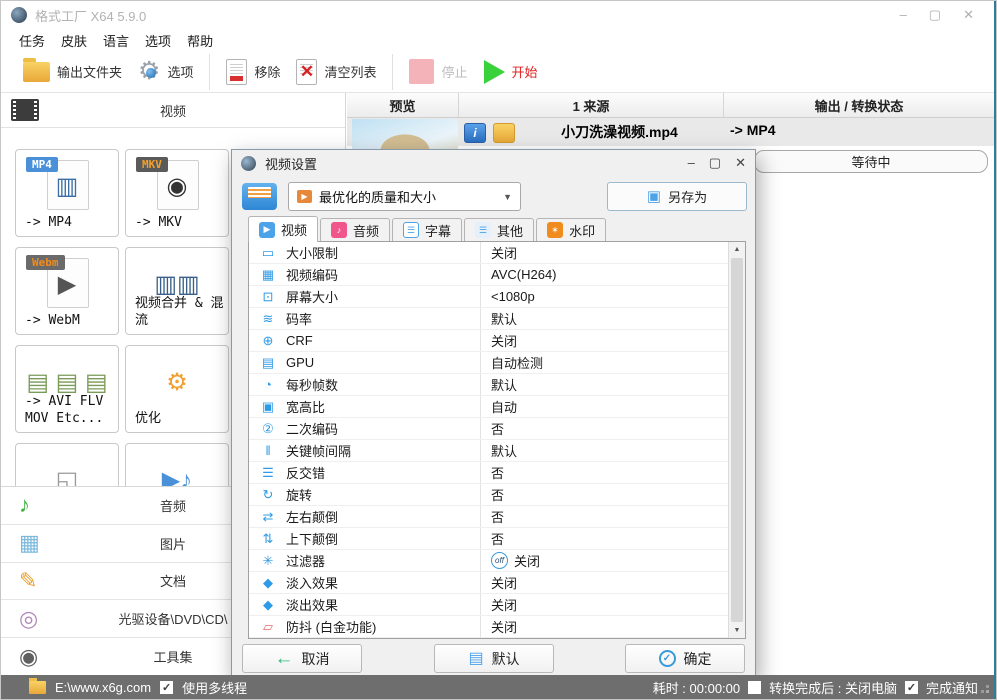 Image resolution: width=997 pixels, height=700 pixels. I want to click on setting-row: ↻ 旋转 否, so click(488, 495).